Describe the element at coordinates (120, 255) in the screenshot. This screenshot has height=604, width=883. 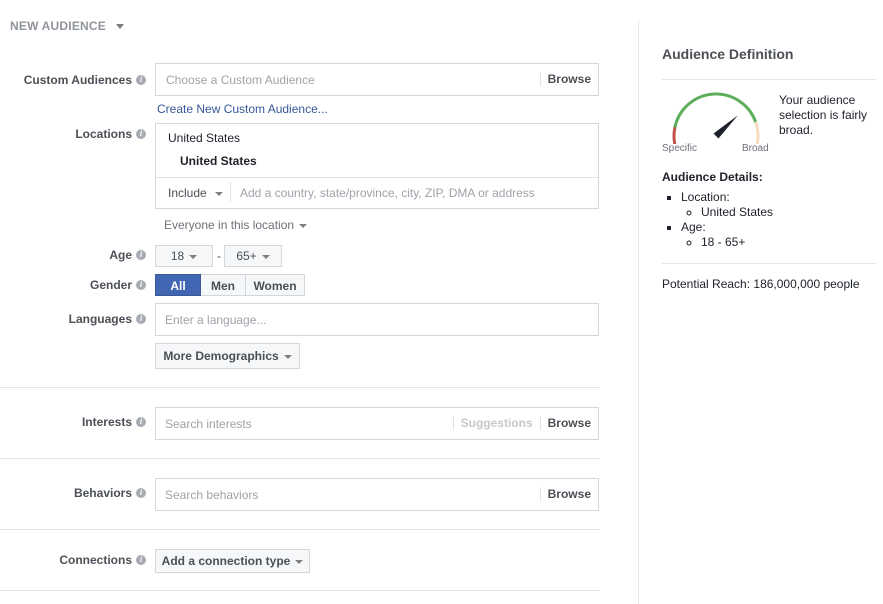
I see `label-text: Age` at that location.